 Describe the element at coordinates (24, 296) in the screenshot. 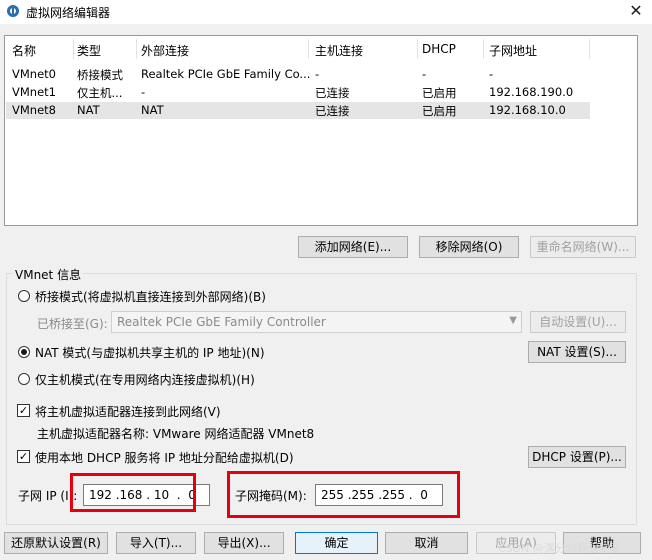

I see `bridge-mode-radio` at that location.